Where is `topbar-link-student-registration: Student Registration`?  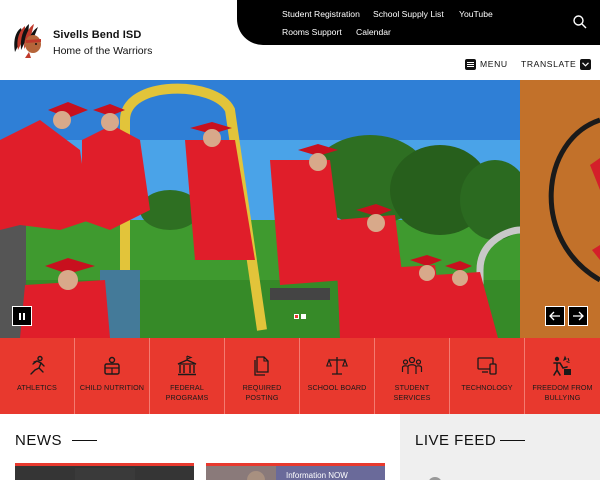 topbar-link-student-registration: Student Registration is located at coordinates (321, 14).